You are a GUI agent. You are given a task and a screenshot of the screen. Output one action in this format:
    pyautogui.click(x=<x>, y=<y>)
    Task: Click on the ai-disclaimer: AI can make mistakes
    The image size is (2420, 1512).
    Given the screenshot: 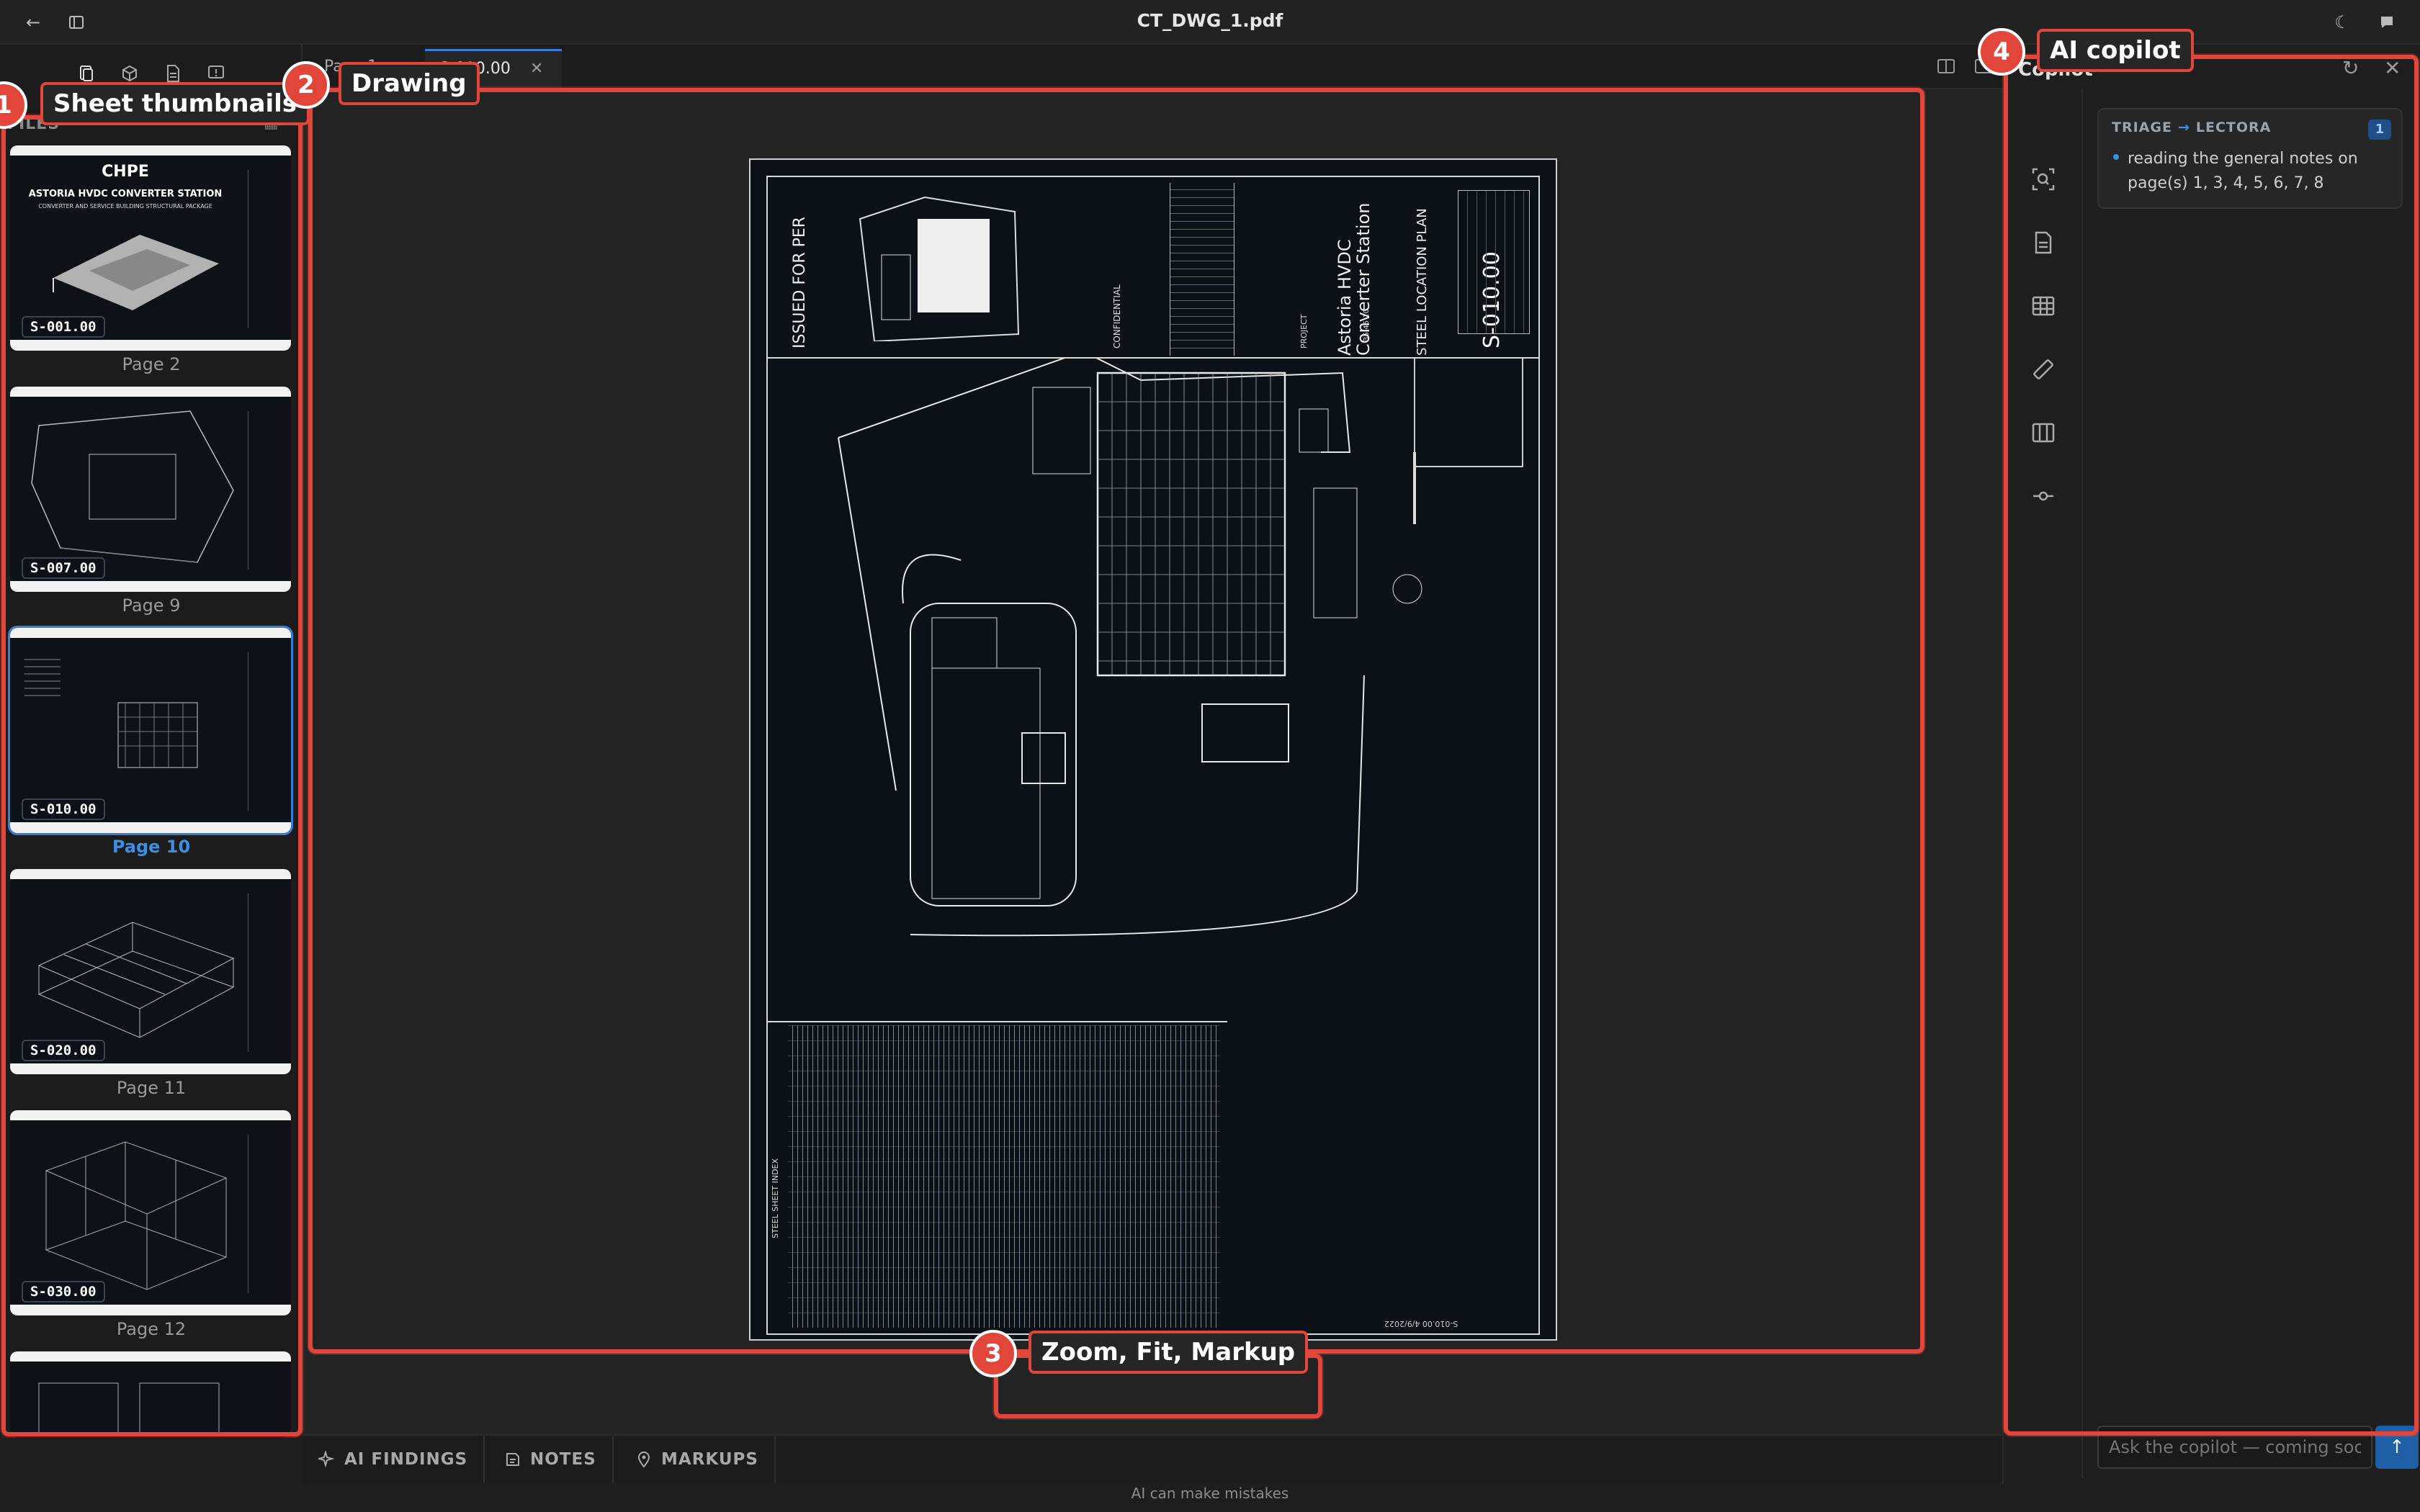 What is the action you would take?
    pyautogui.click(x=1210, y=1493)
    